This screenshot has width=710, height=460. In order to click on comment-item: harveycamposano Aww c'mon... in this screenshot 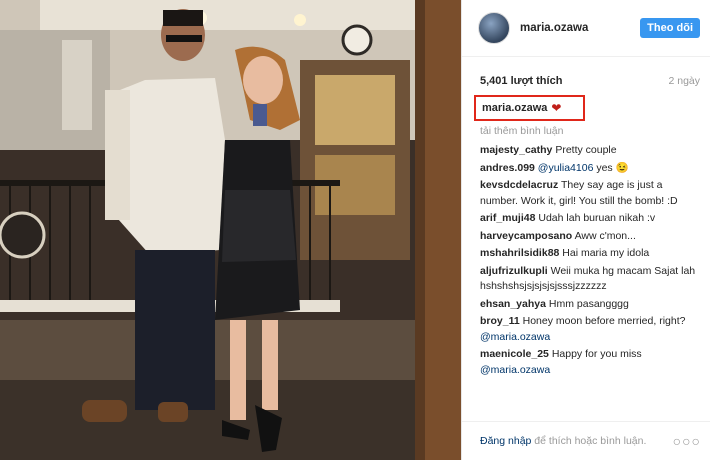, I will do `click(591, 237)`.